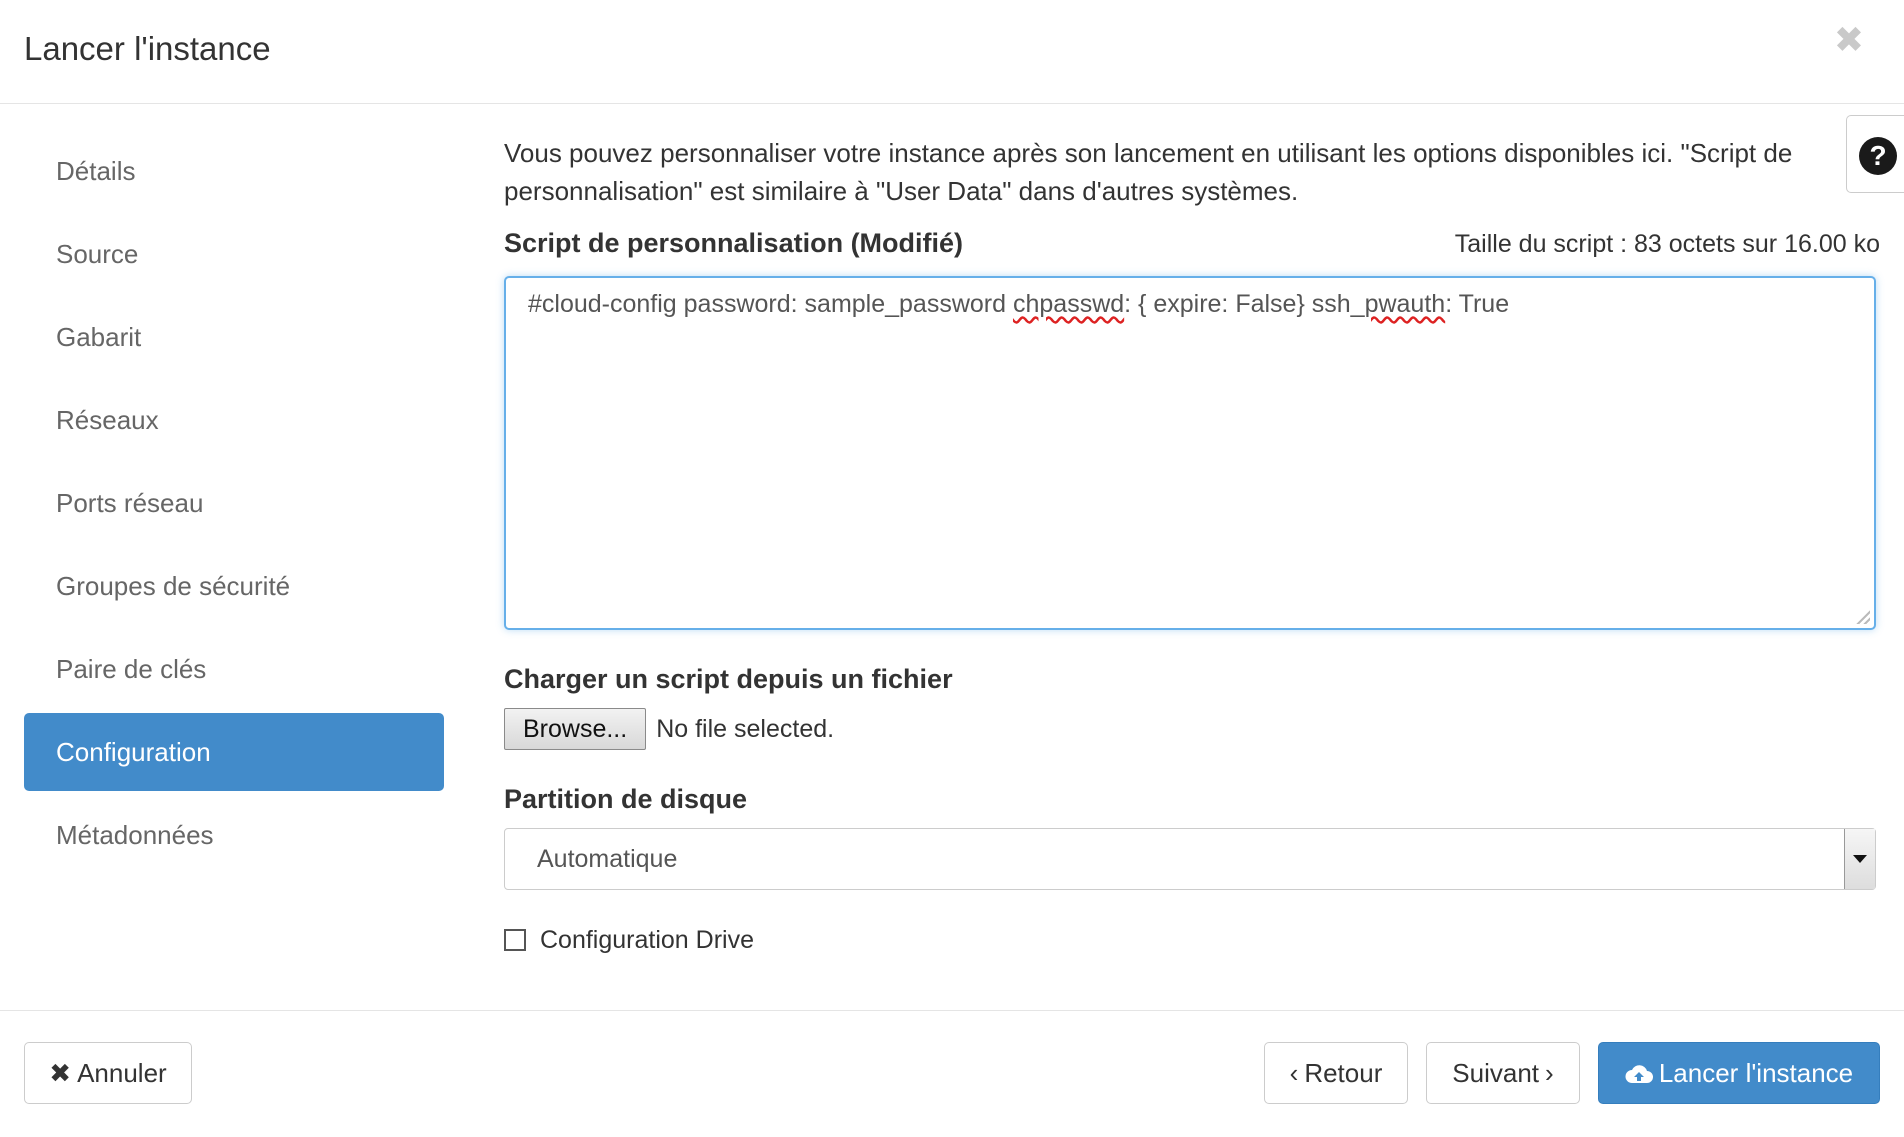 The image size is (1904, 1137). What do you see at coordinates (147, 48) in the screenshot?
I see `dialog-title: Lancer l'instance` at bounding box center [147, 48].